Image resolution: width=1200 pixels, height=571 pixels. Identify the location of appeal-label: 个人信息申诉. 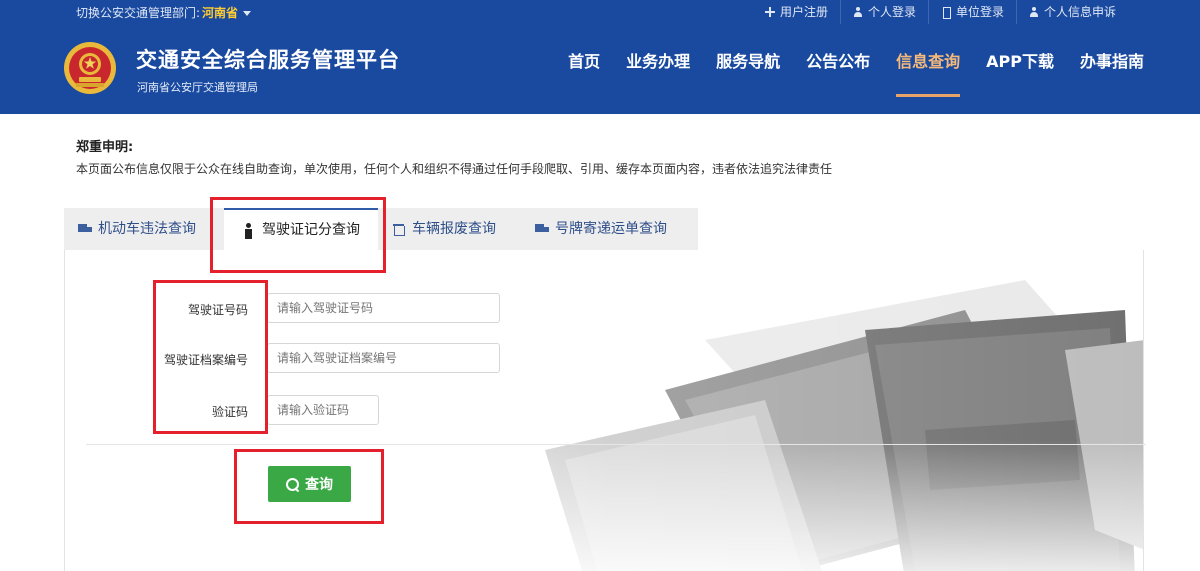
(1079, 12).